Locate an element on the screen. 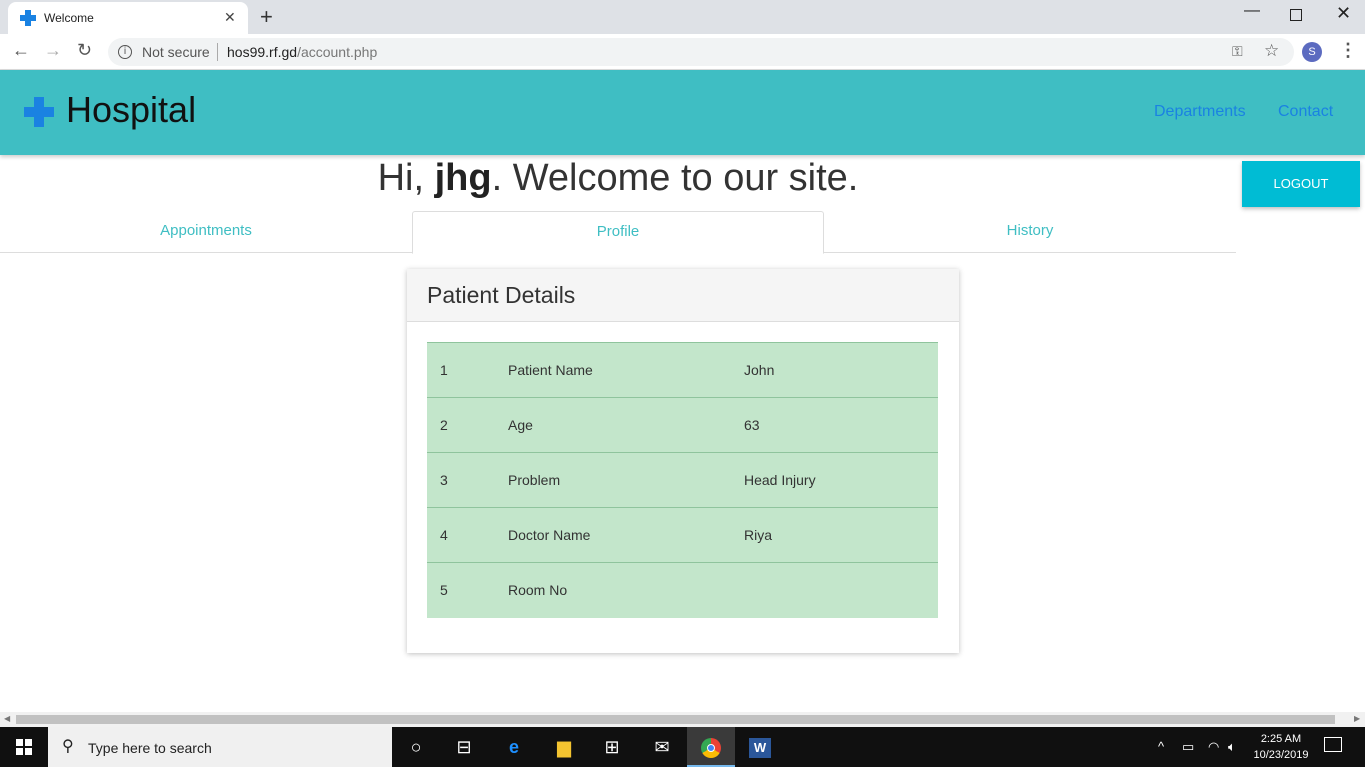  clock-time: 2:25 AM is located at coordinates (1281, 739).